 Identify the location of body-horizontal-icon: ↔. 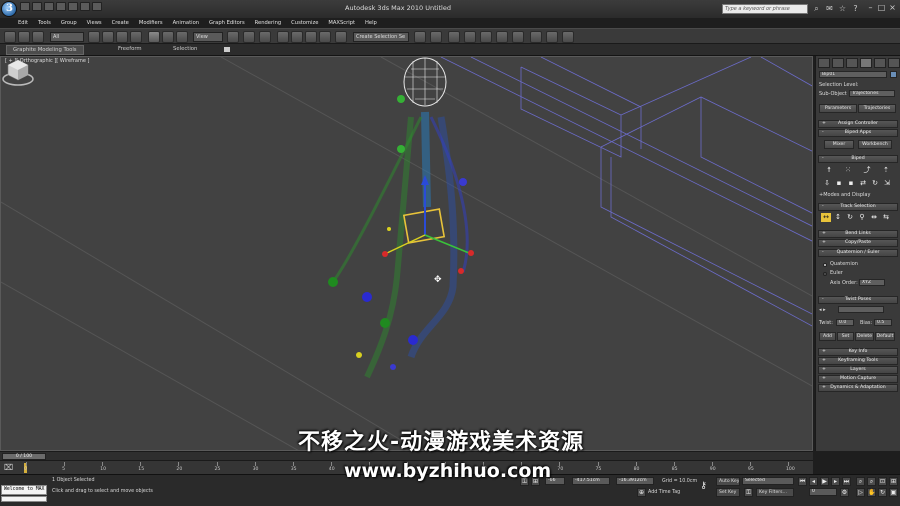
(826, 217).